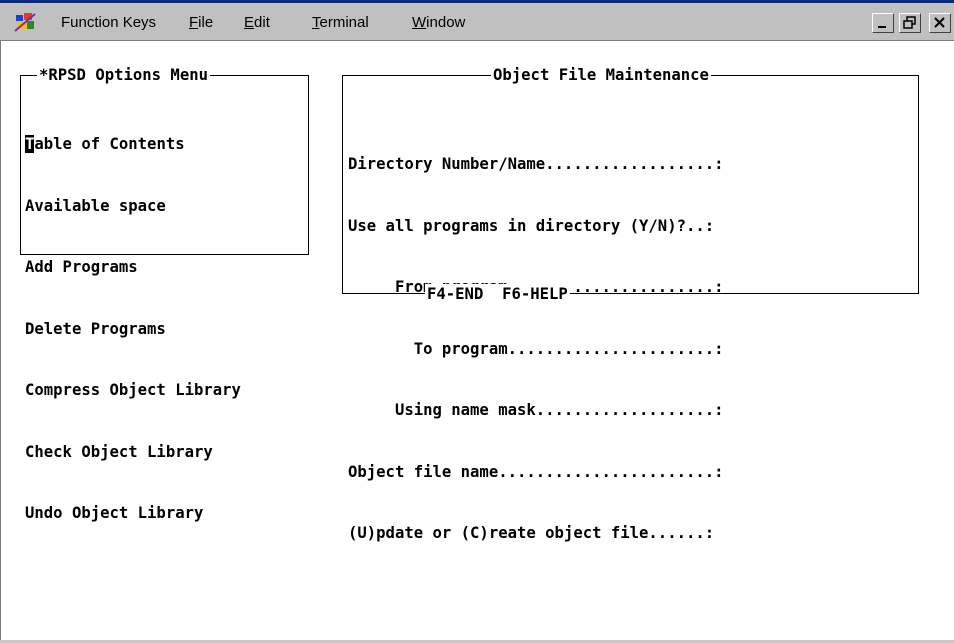 The width and height of the screenshot is (954, 643). What do you see at coordinates (123, 75) in the screenshot?
I see `options-menu-title: *RPSD Options Menu` at bounding box center [123, 75].